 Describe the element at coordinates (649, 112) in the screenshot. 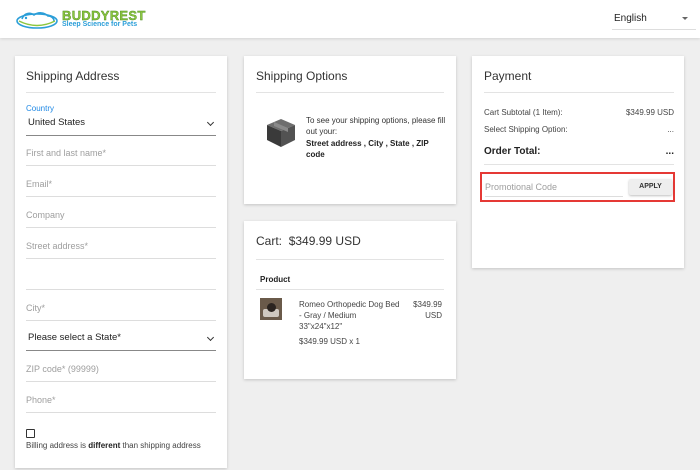

I see `subtotal-value: $349.99 USD` at that location.